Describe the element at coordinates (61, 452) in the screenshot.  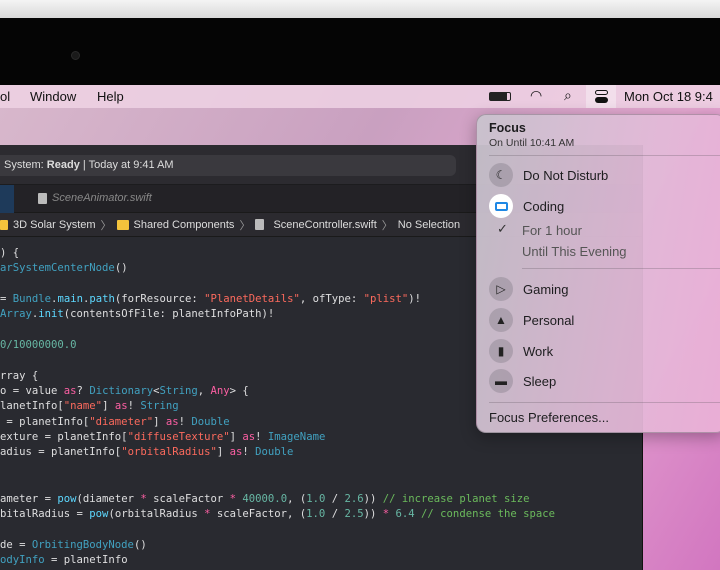
I see `code-token: adius = planetInfo[` at that location.